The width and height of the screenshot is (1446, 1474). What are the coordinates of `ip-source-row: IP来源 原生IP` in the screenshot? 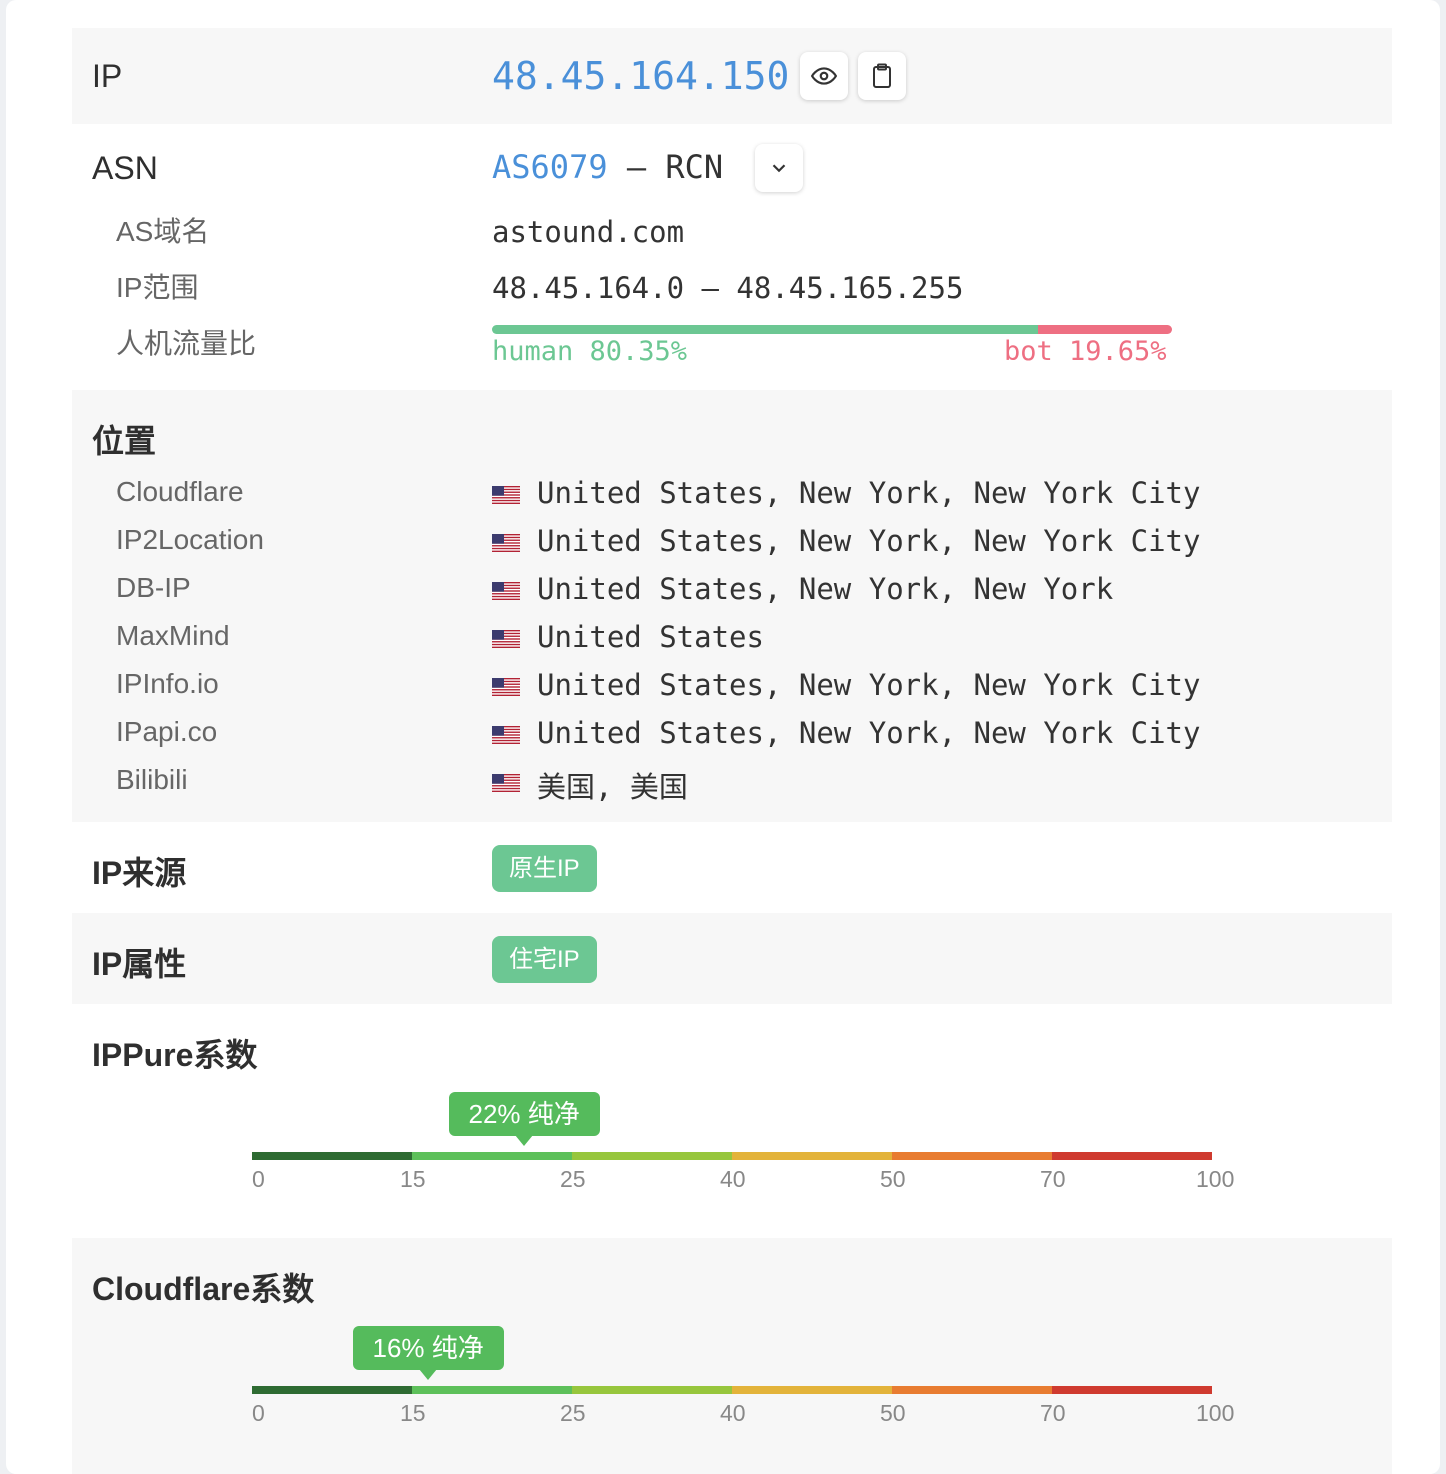 It's located at (732, 867).